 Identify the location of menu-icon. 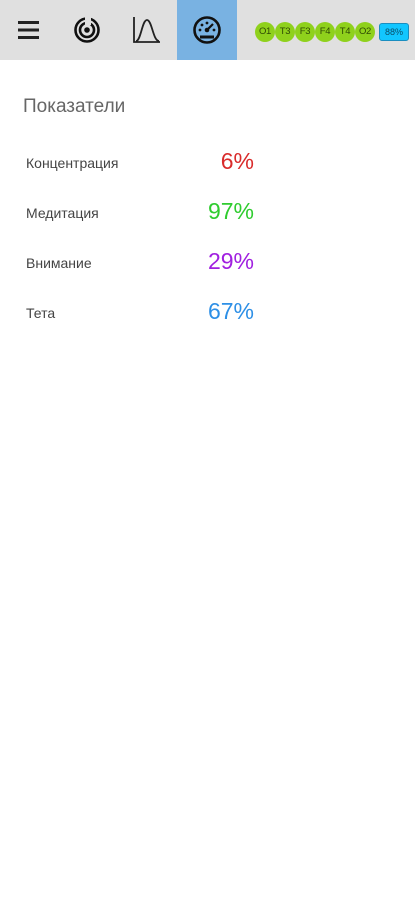
(28, 30).